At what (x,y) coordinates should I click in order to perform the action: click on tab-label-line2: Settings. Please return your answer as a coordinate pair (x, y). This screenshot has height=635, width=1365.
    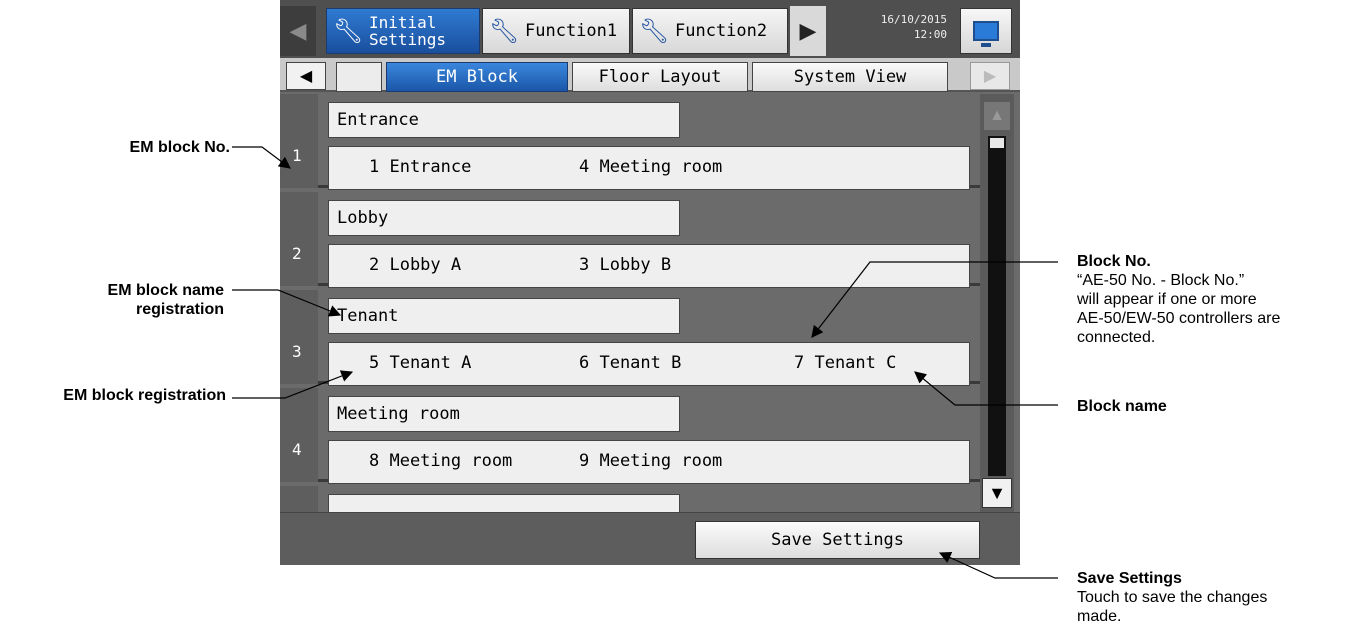
    Looking at the image, I should click on (408, 39).